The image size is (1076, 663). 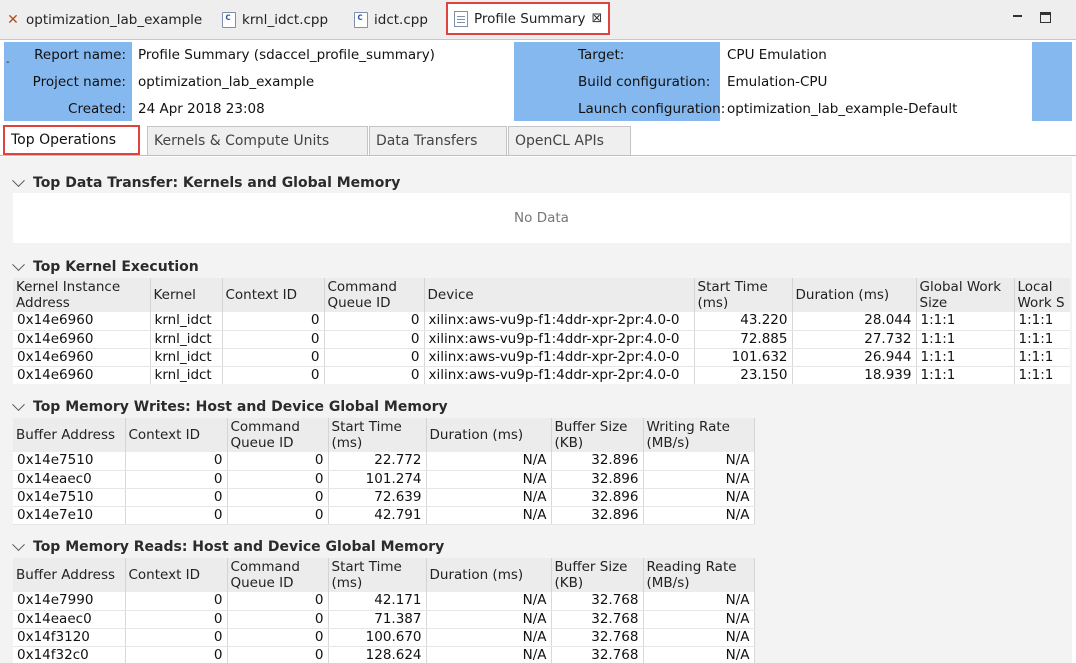 I want to click on section-kernel-execution-header: Top Kernel Execution, so click(x=105, y=266).